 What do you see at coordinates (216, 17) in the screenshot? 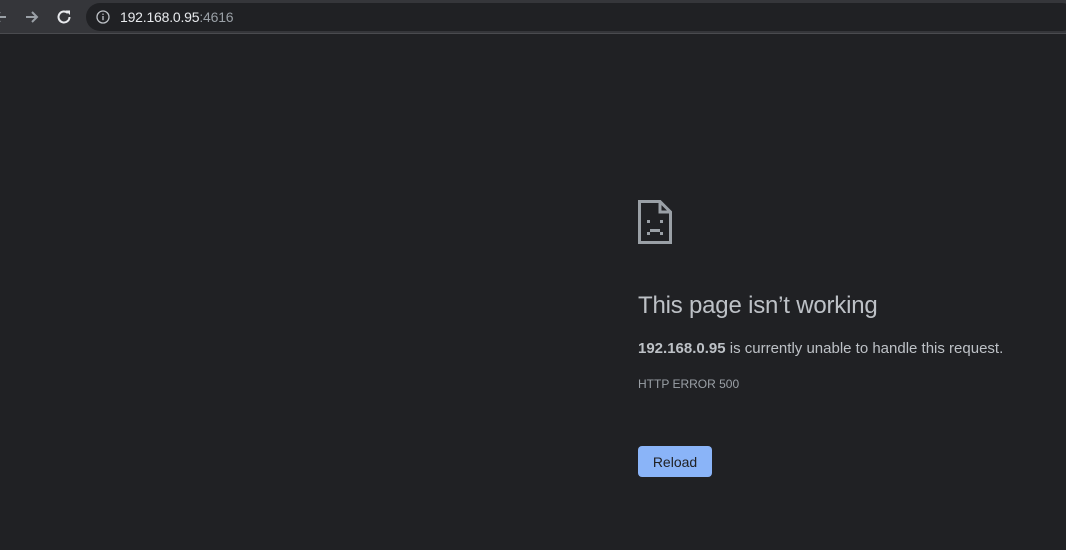
I see `url-port: :4616` at bounding box center [216, 17].